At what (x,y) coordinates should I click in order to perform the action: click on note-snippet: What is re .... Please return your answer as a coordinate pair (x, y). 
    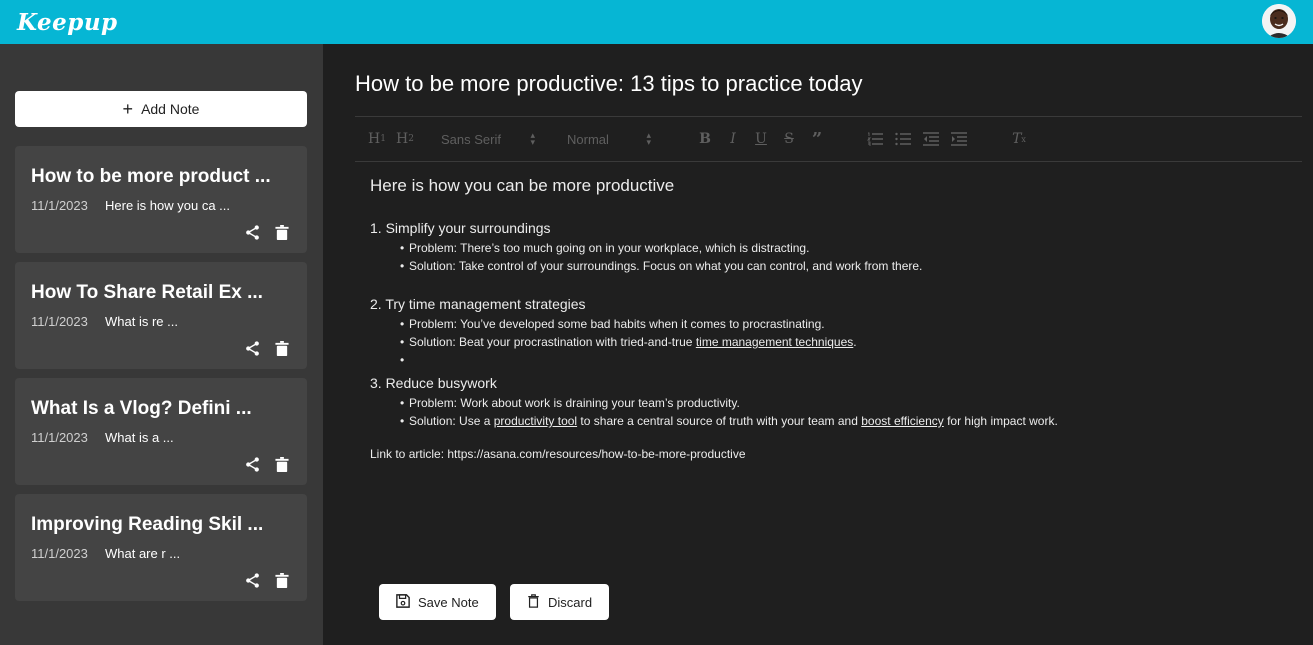
    Looking at the image, I should click on (141, 321).